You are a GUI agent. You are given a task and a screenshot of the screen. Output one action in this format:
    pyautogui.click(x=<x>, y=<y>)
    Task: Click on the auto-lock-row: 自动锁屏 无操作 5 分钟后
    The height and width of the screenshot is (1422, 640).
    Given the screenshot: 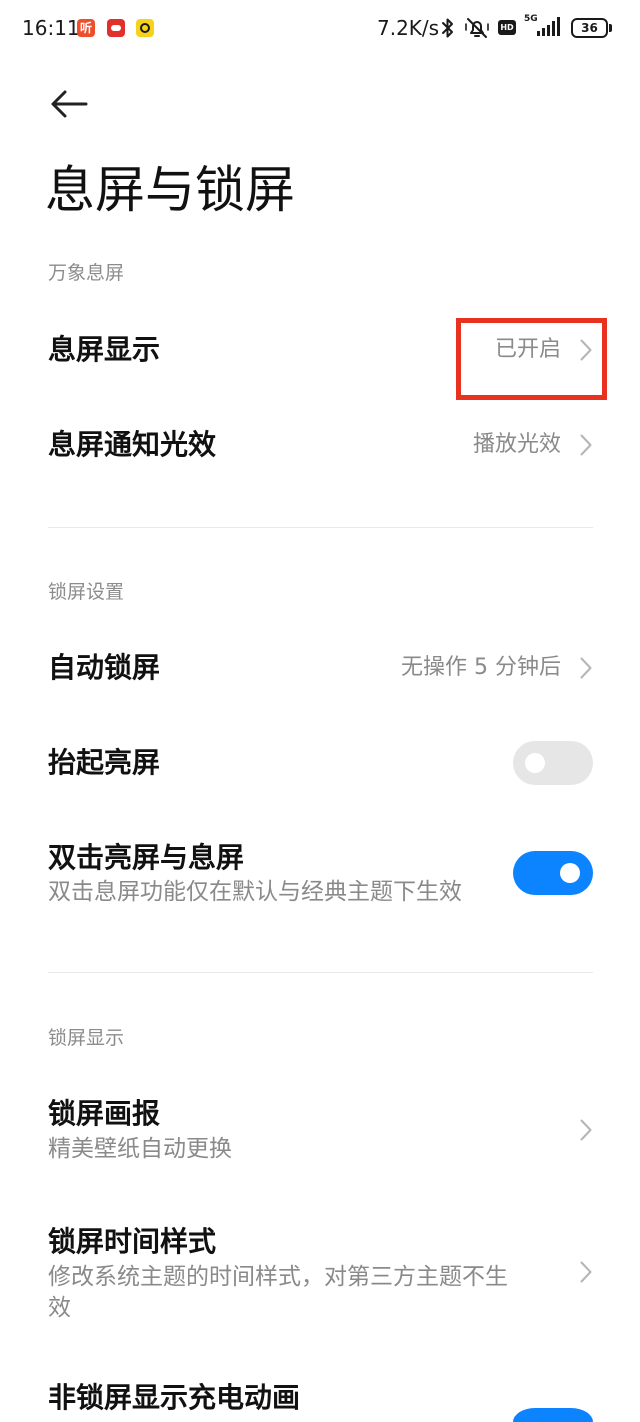 What is the action you would take?
    pyautogui.click(x=320, y=668)
    